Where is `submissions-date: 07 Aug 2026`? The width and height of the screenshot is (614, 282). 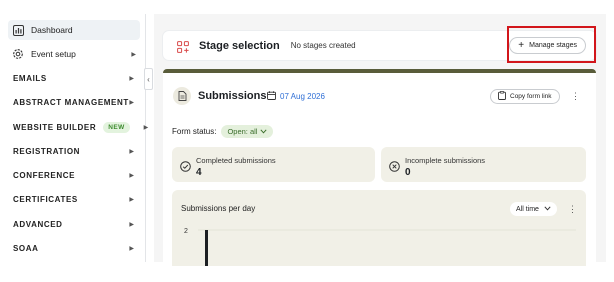 submissions-date: 07 Aug 2026 is located at coordinates (296, 96).